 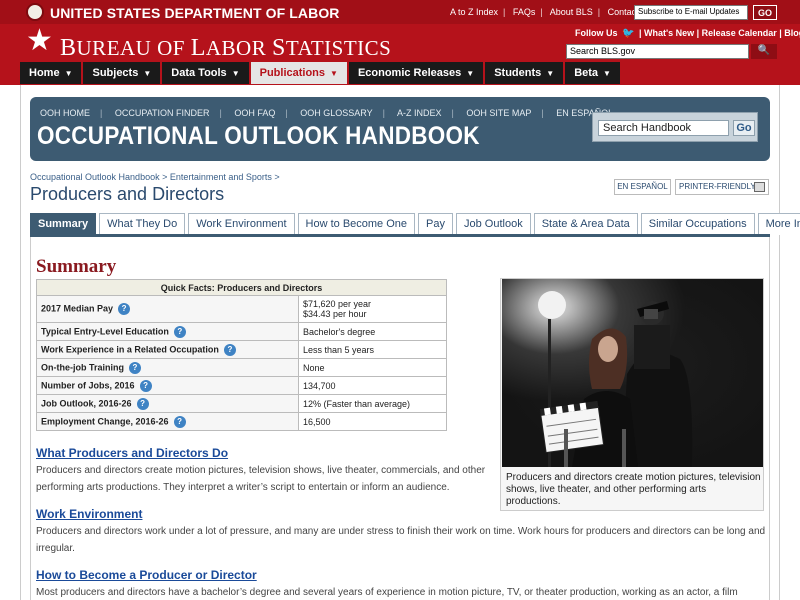 I want to click on top-link-a-to-z: A to Z Index, so click(x=474, y=12).